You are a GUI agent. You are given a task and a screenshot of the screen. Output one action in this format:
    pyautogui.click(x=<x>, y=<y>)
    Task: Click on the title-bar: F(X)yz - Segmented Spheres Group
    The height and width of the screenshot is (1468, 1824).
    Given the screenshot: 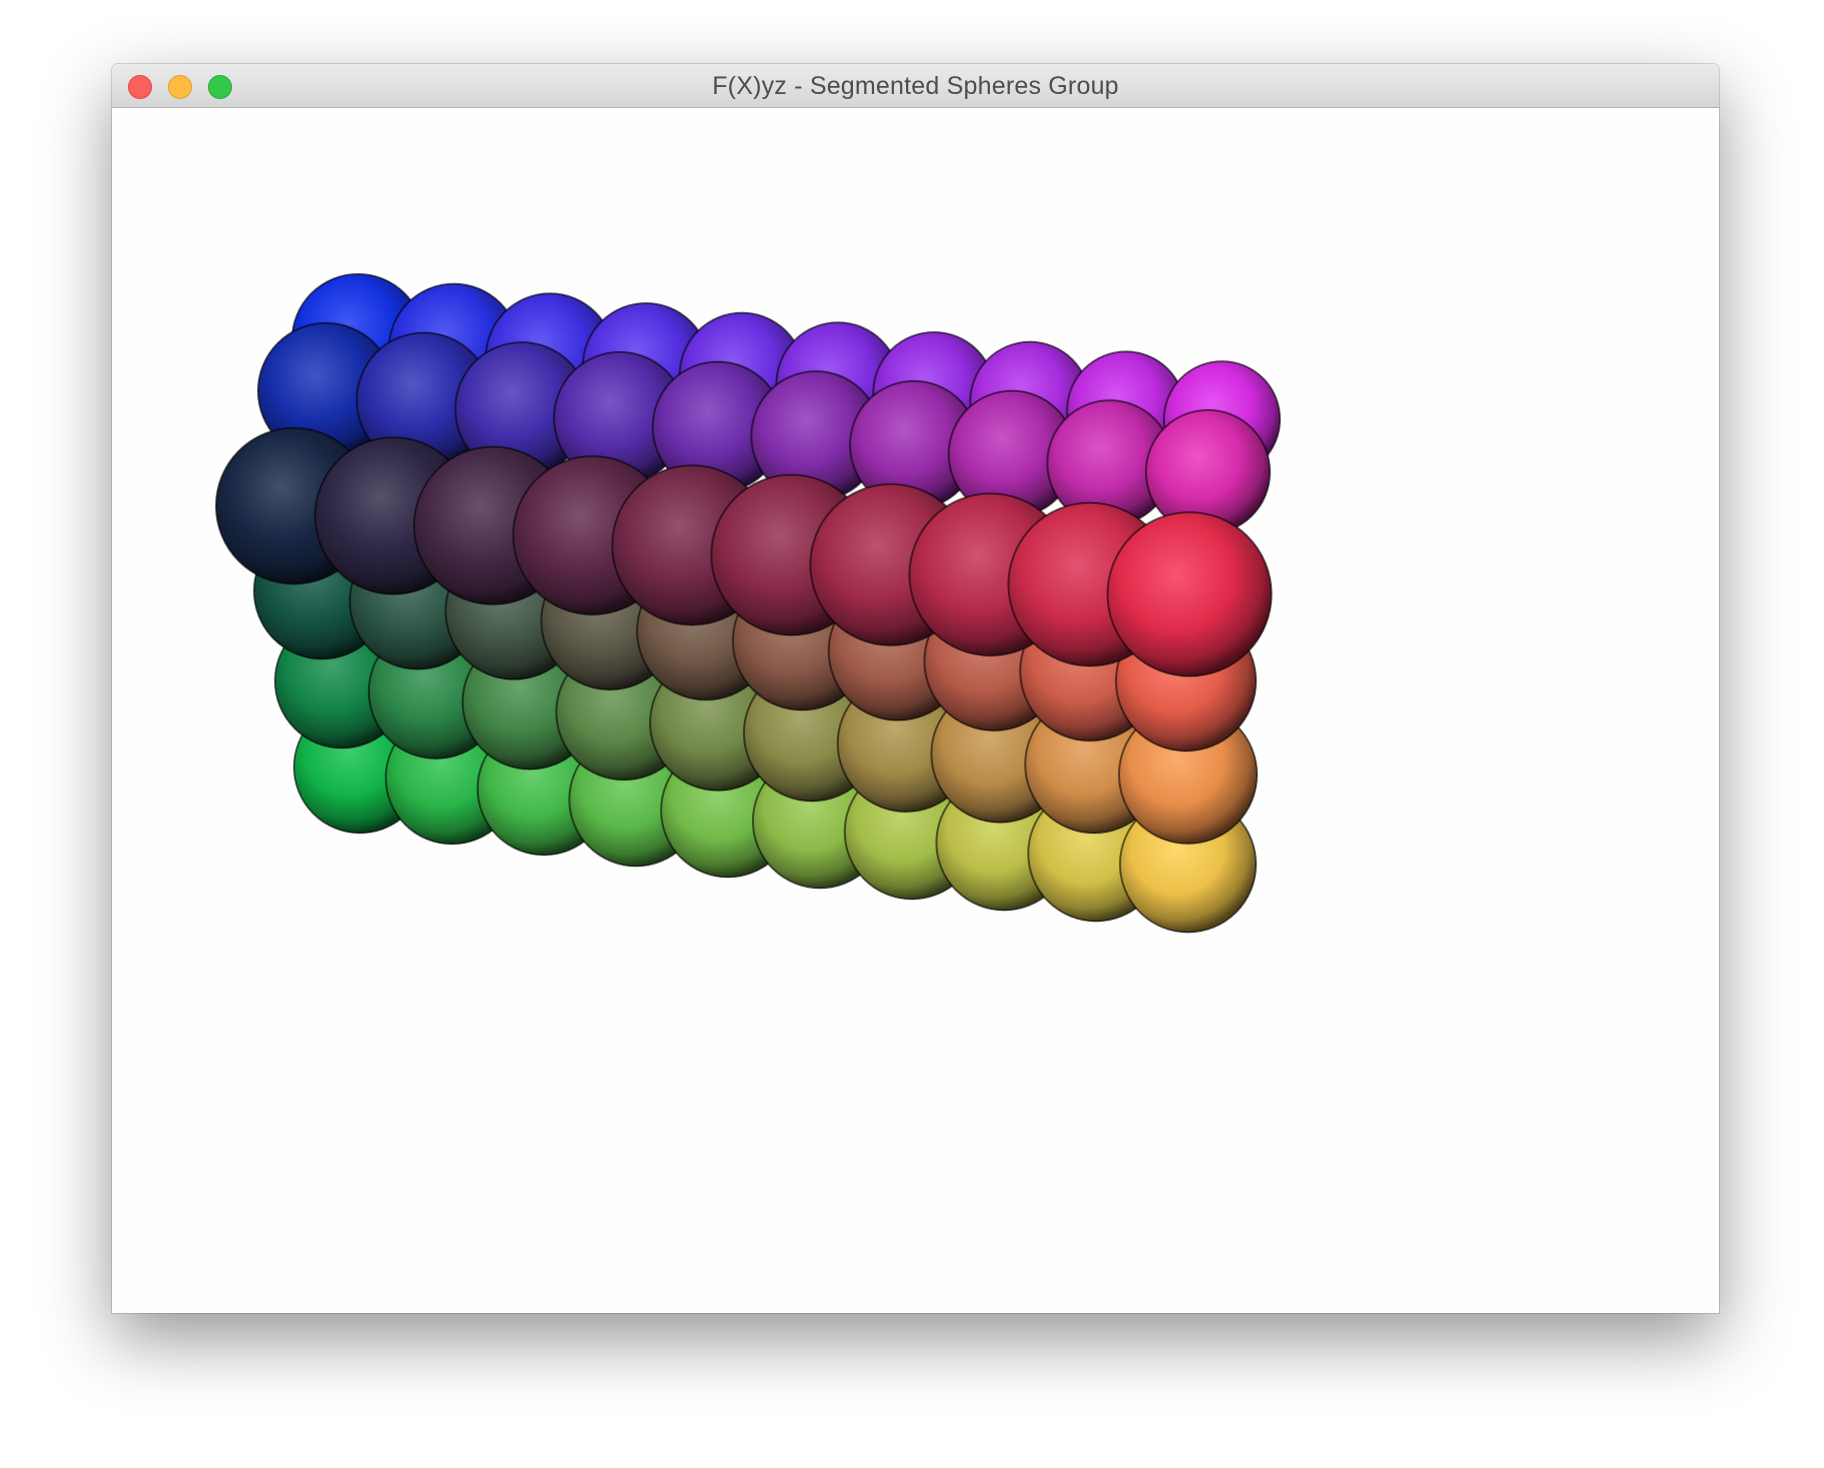 What is the action you would take?
    pyautogui.click(x=915, y=86)
    